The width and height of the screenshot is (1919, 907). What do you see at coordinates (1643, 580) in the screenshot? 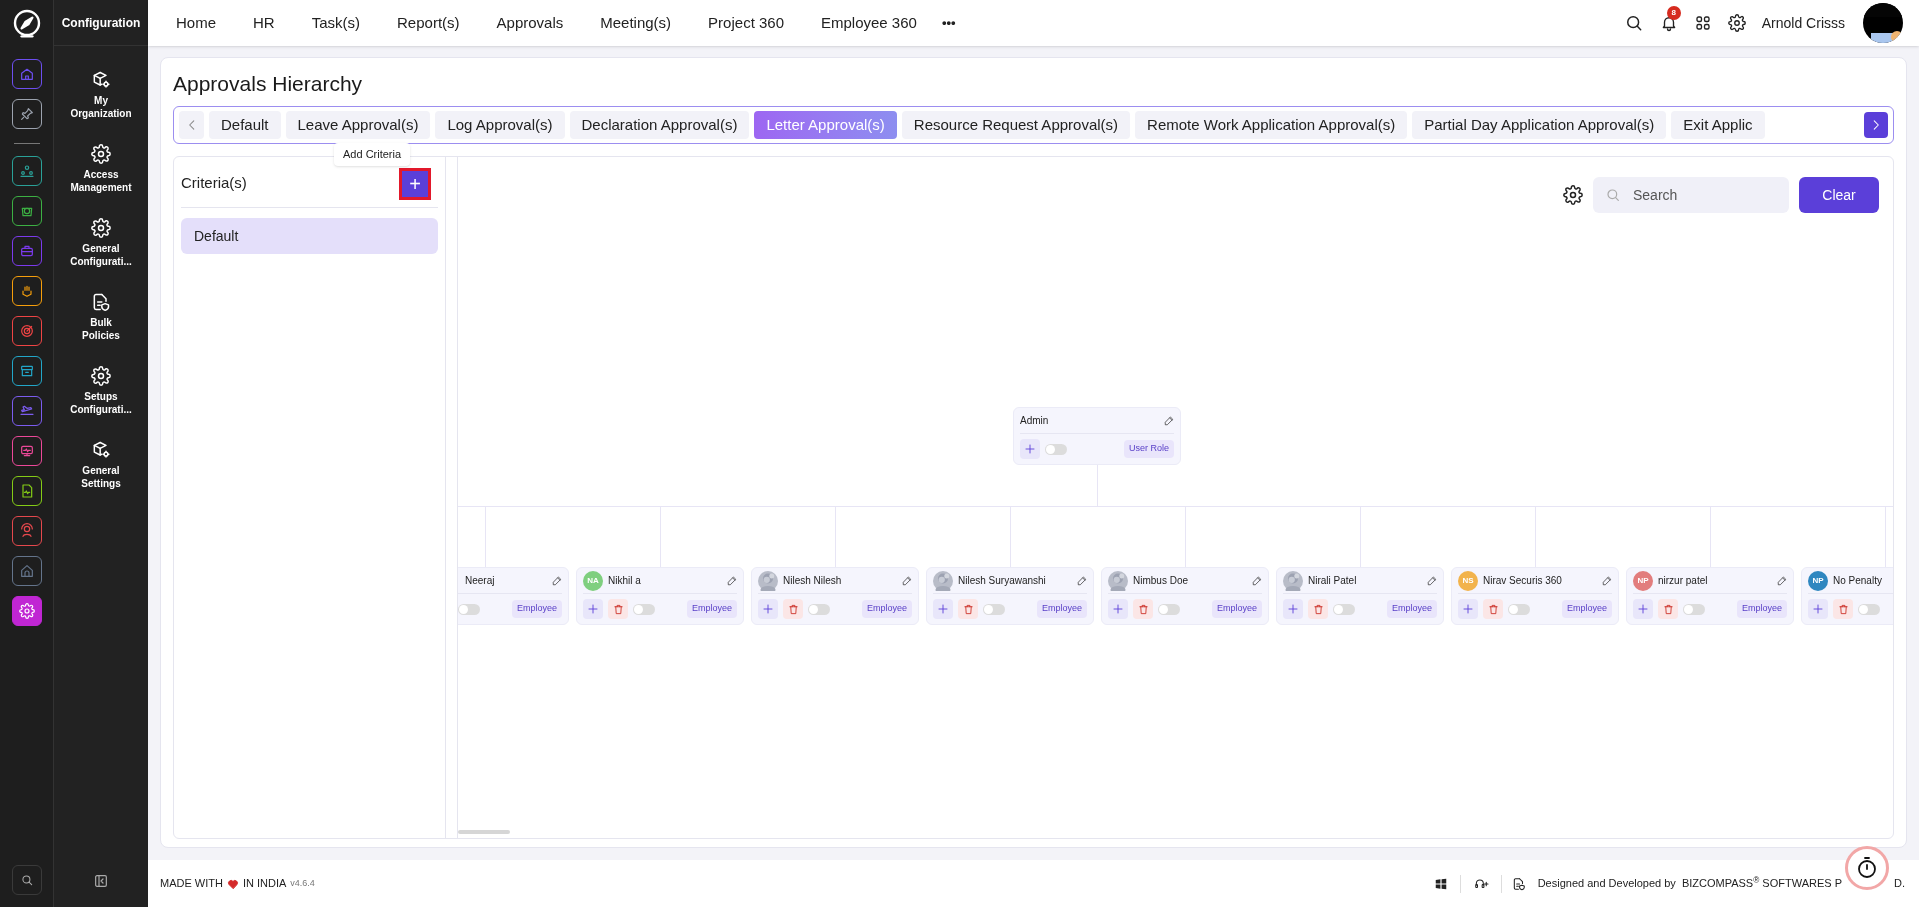
I see `avatar: NP` at bounding box center [1643, 580].